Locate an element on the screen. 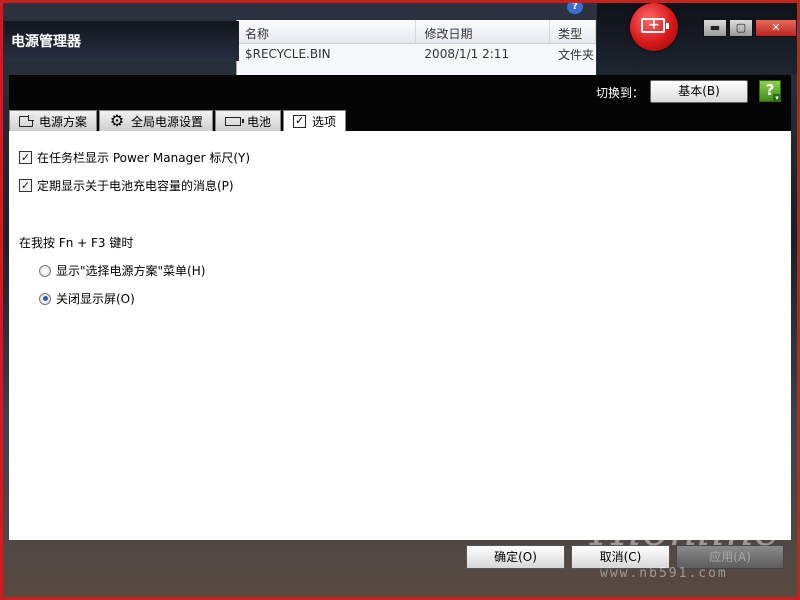 The image size is (800, 600). battery-message-checkbox: ✓ is located at coordinates (25, 185).